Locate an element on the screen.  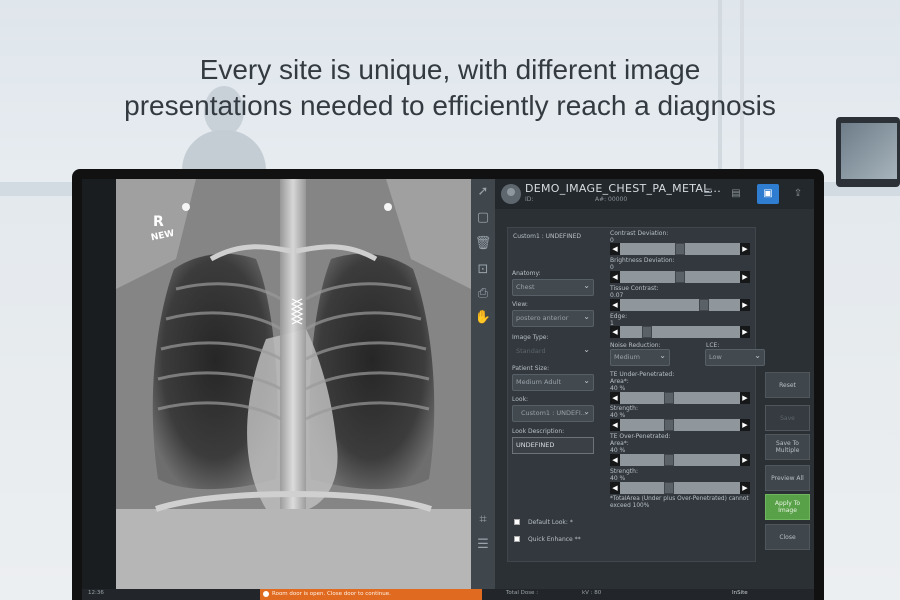
lce-dropdown: Low is located at coordinates (735, 357).